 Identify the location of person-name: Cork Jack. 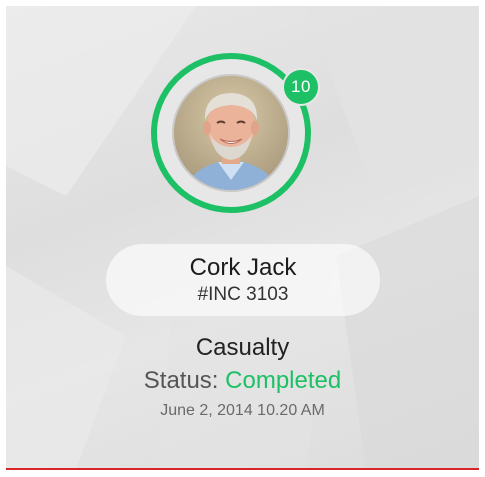
(243, 267).